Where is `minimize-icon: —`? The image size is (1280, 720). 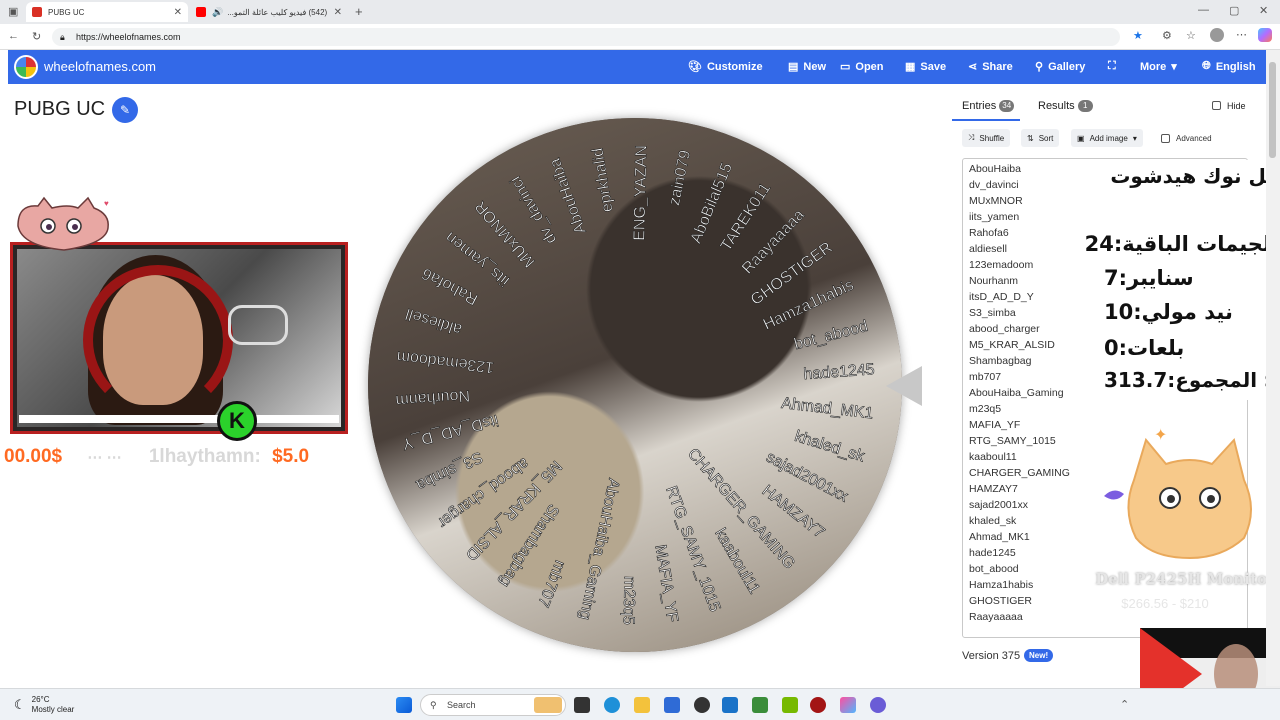
minimize-icon: — is located at coordinates (1203, 10).